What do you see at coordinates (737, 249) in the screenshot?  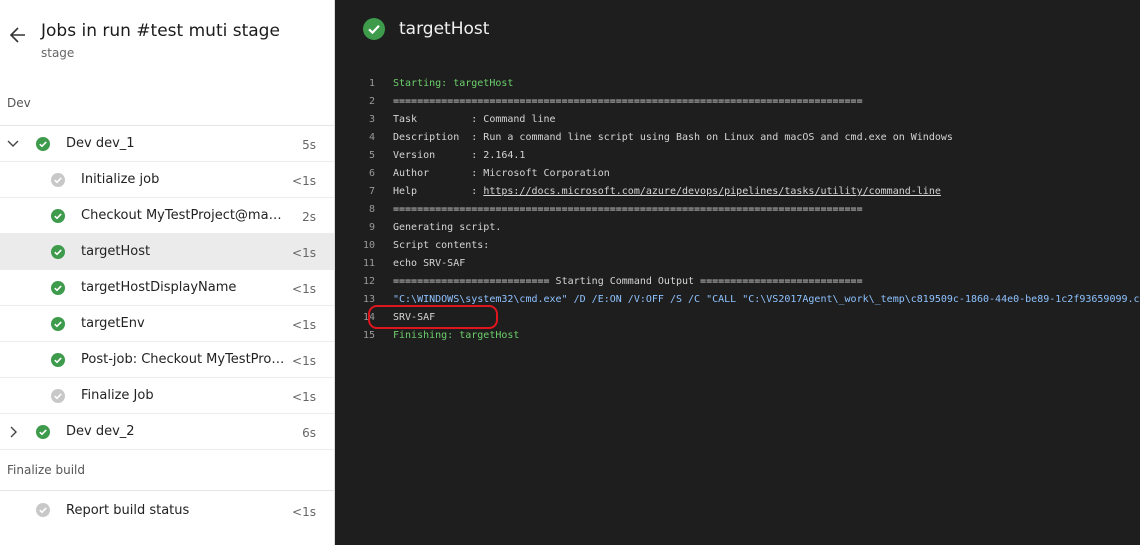 I see `log-line: 10 Script contents:` at bounding box center [737, 249].